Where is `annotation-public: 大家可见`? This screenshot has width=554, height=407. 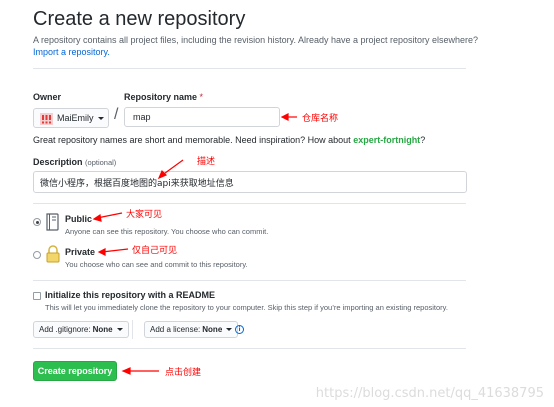 annotation-public: 大家可见 is located at coordinates (144, 215).